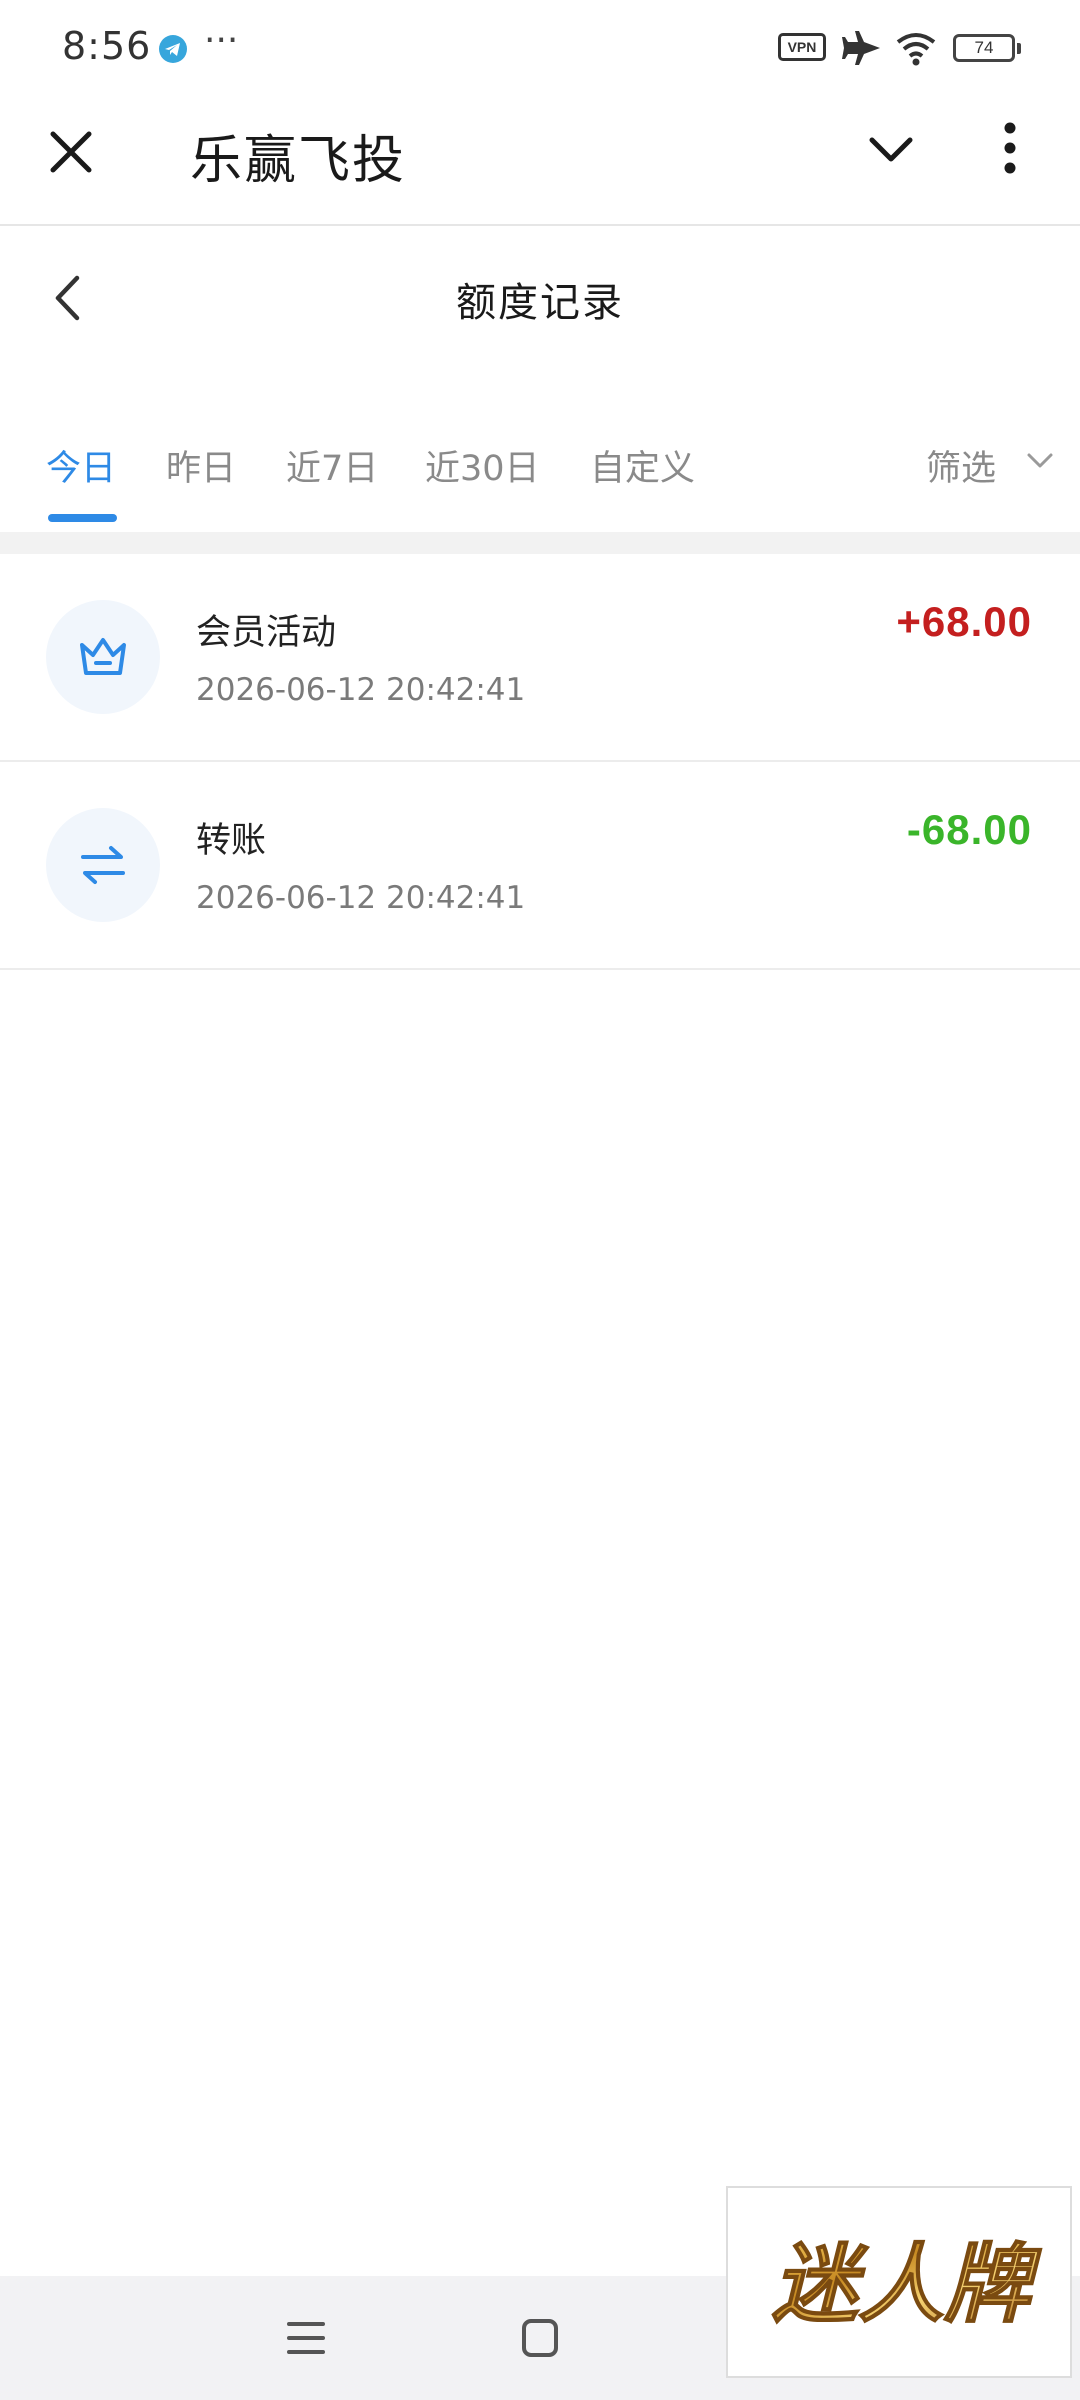 This screenshot has height=2400, width=1080. Describe the element at coordinates (221, 40) in the screenshot. I see `more-notifications-icon: ···` at that location.